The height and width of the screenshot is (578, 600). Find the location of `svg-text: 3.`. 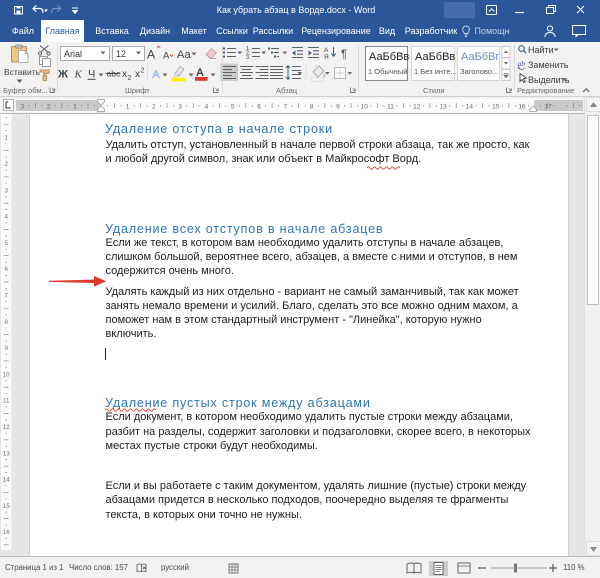

svg-text: 3. is located at coordinates (248, 58).